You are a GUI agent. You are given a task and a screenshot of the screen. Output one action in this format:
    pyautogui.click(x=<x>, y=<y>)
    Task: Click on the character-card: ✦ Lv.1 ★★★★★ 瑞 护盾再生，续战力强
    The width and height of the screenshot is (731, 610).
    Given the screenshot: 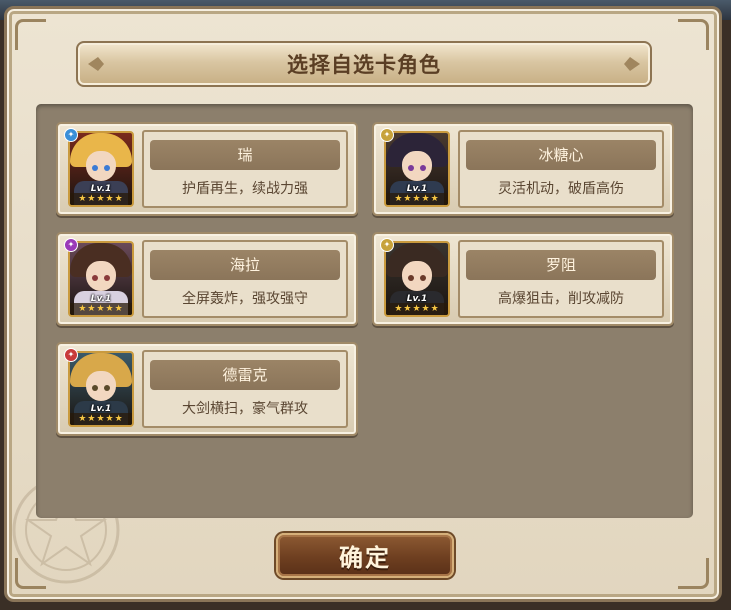 What is the action you would take?
    pyautogui.click(x=207, y=169)
    